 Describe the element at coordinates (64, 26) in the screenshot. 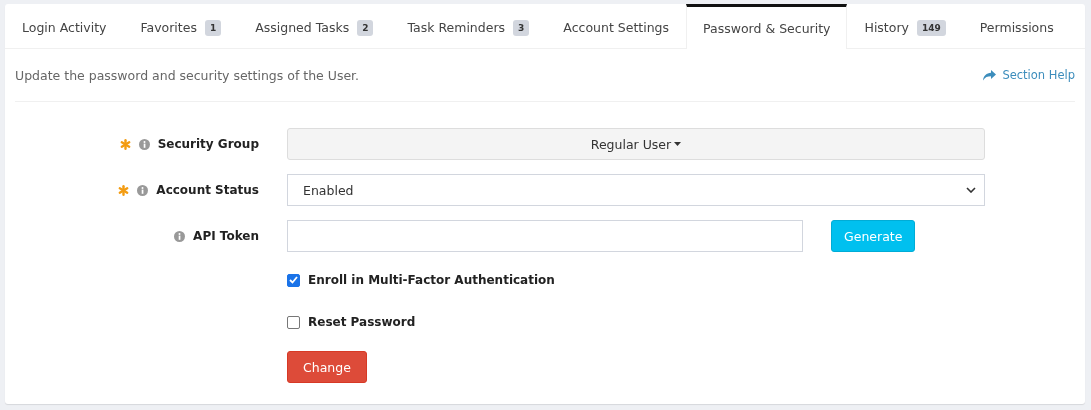

I see `tab: Login Activity` at that location.